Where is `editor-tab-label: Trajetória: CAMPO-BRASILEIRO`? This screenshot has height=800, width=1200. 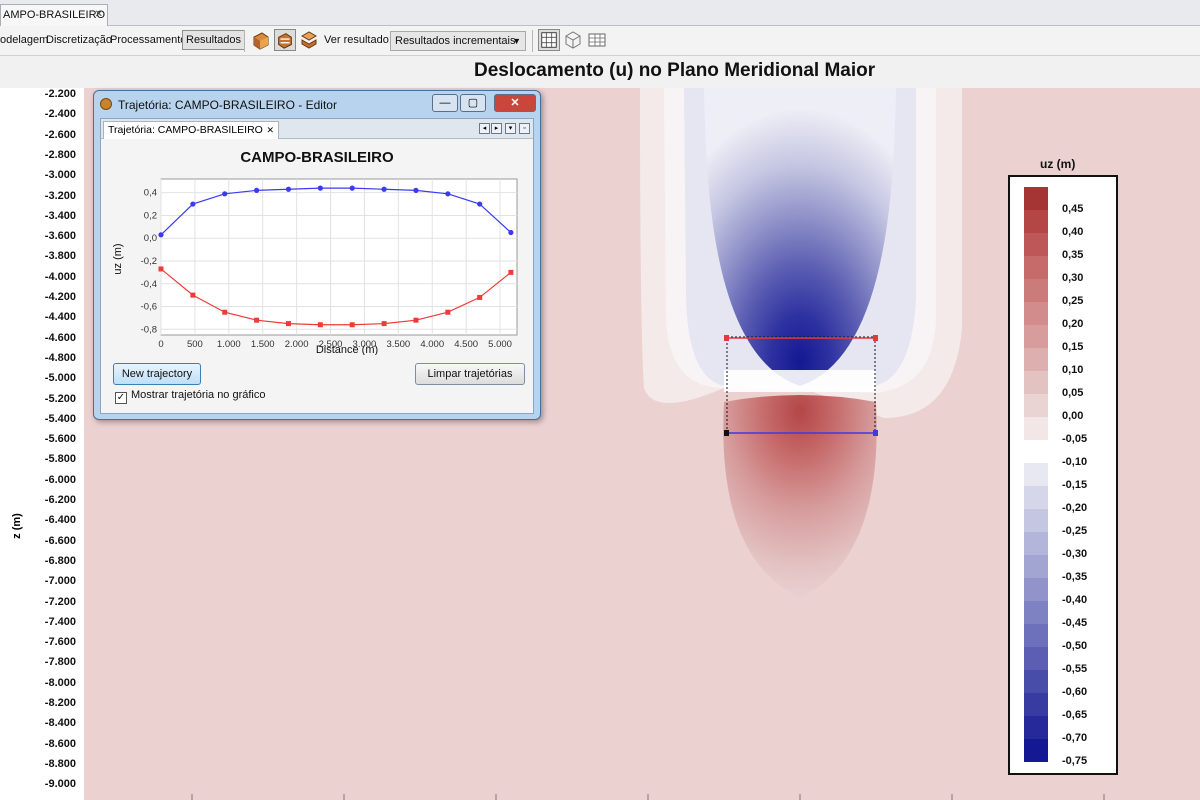 editor-tab-label: Trajetória: CAMPO-BRASILEIRO is located at coordinates (185, 130).